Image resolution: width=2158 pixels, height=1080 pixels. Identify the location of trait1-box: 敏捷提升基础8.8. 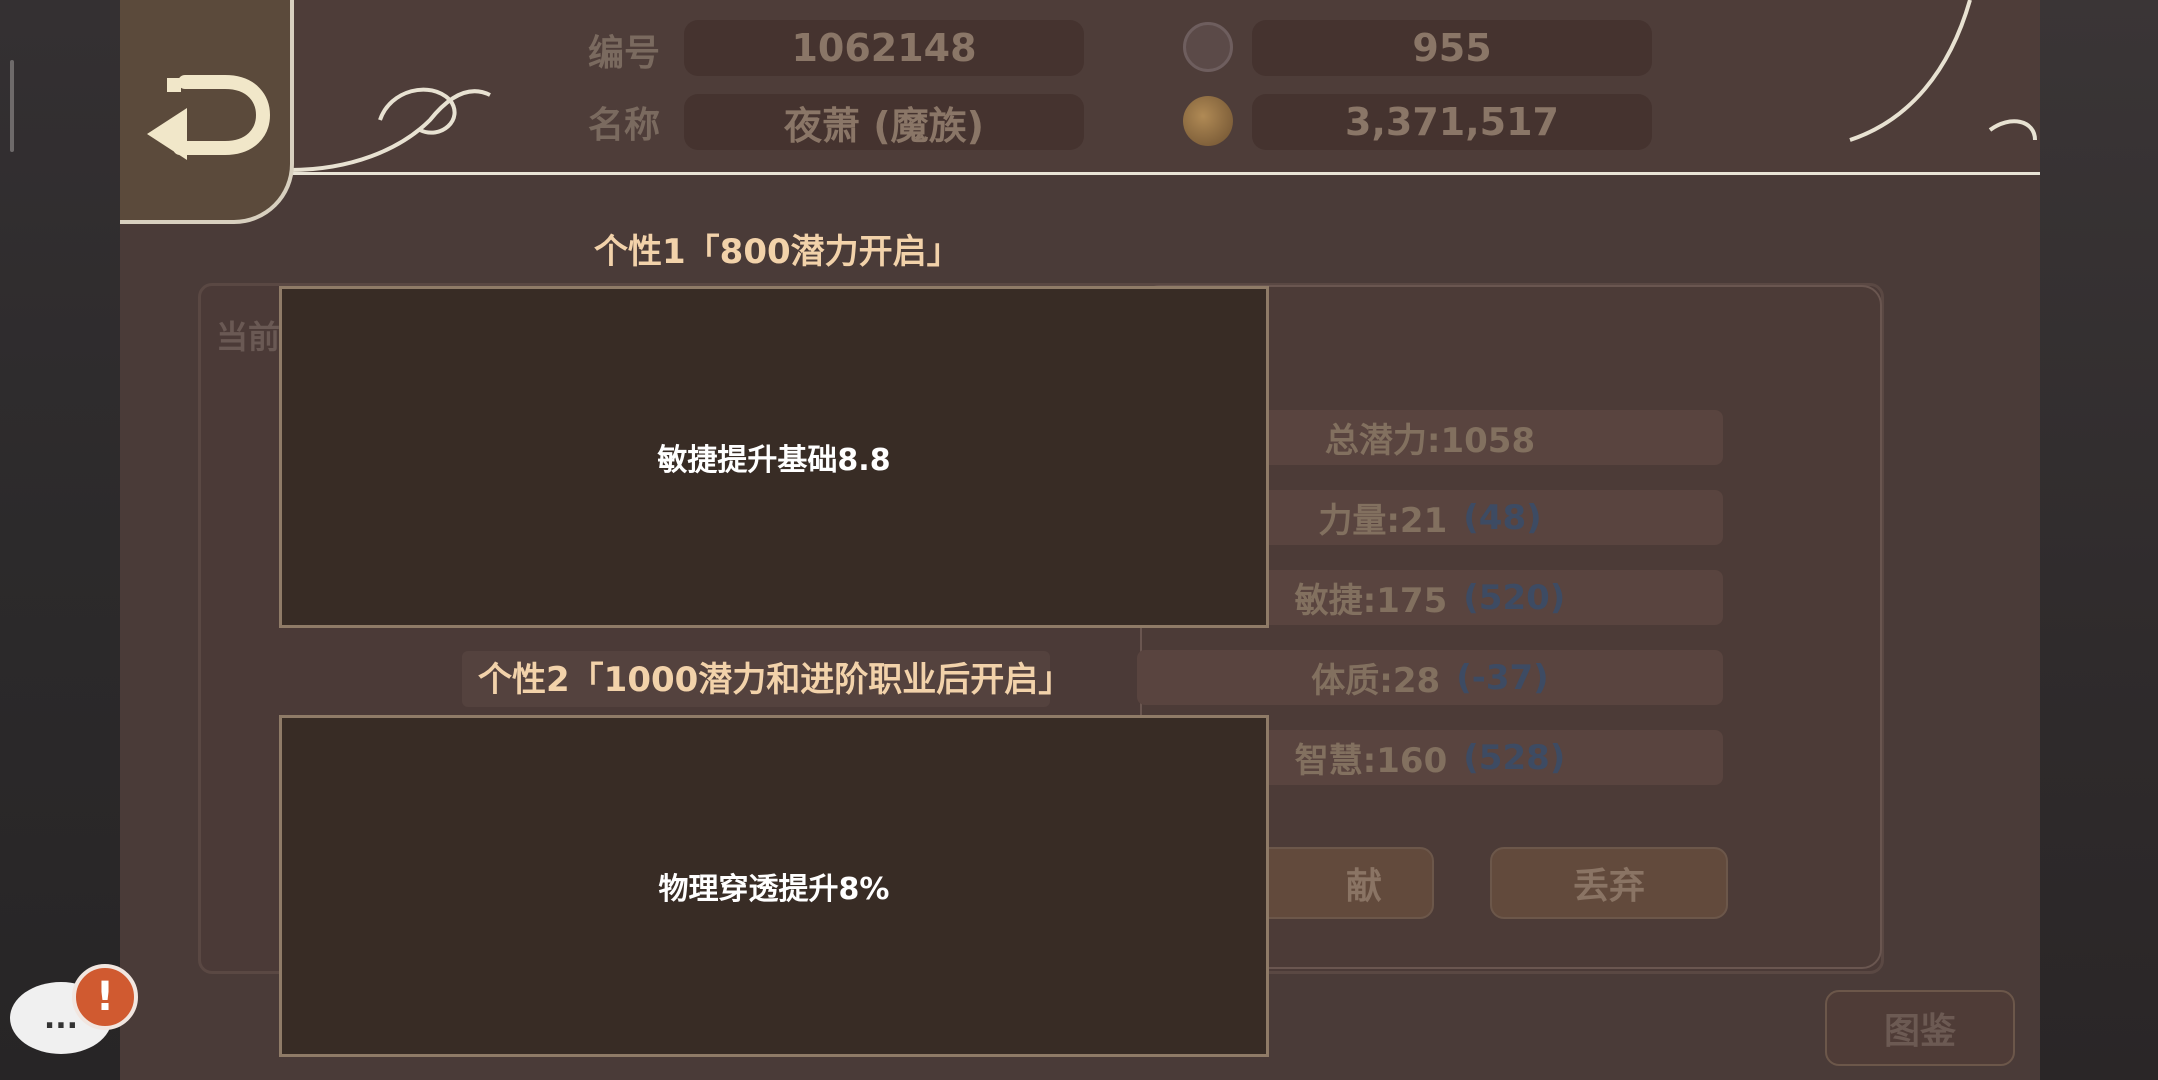
(774, 457).